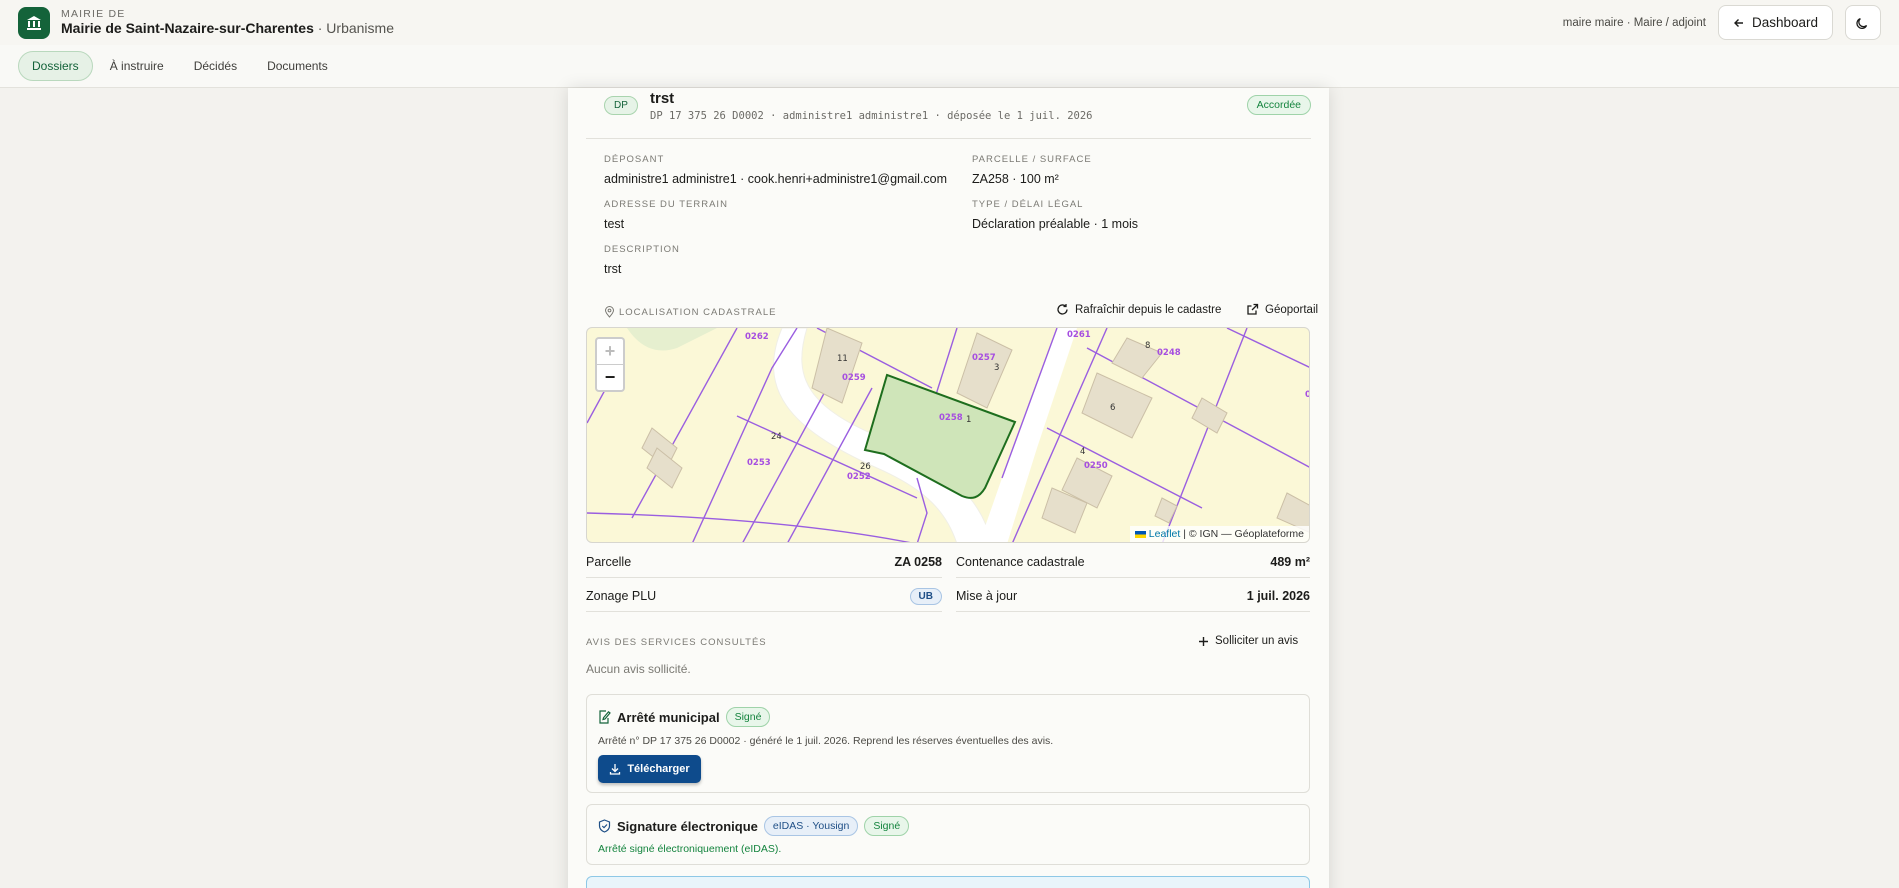  What do you see at coordinates (1169, 353) in the screenshot?
I see `parcel-label: 0248` at bounding box center [1169, 353].